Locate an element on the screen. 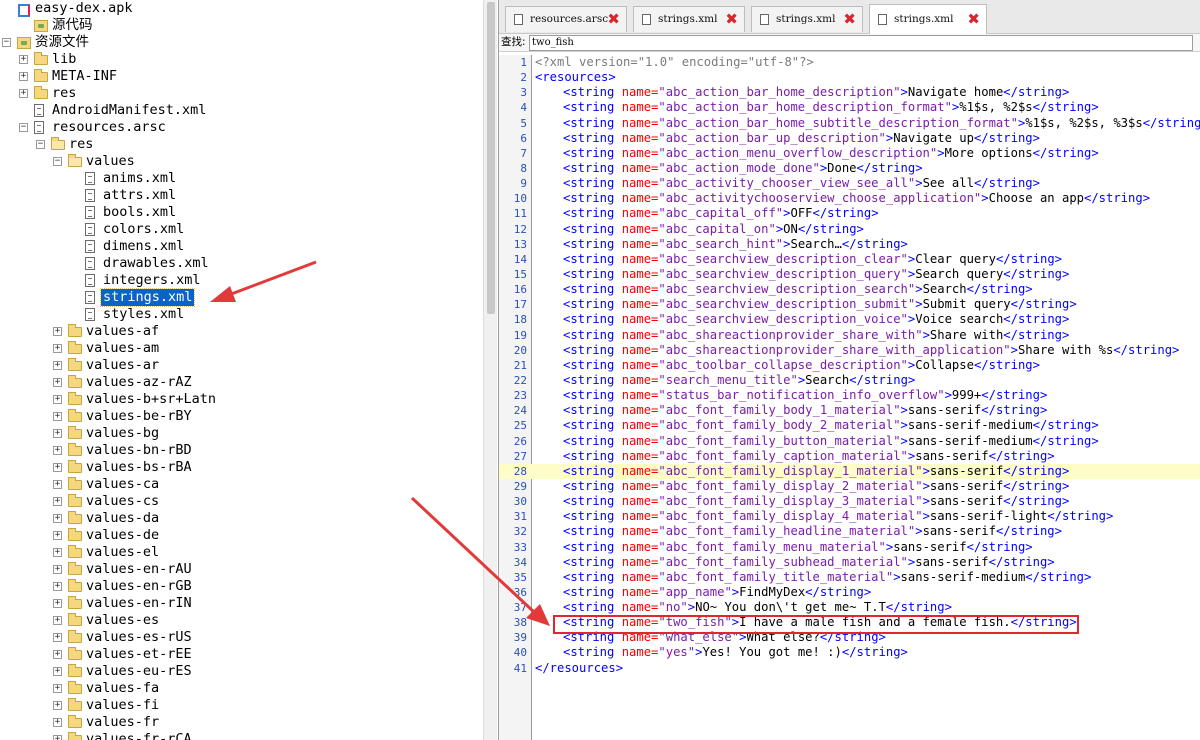 This screenshot has width=1200, height=740. tree-item: strings.xml is located at coordinates (240, 297).